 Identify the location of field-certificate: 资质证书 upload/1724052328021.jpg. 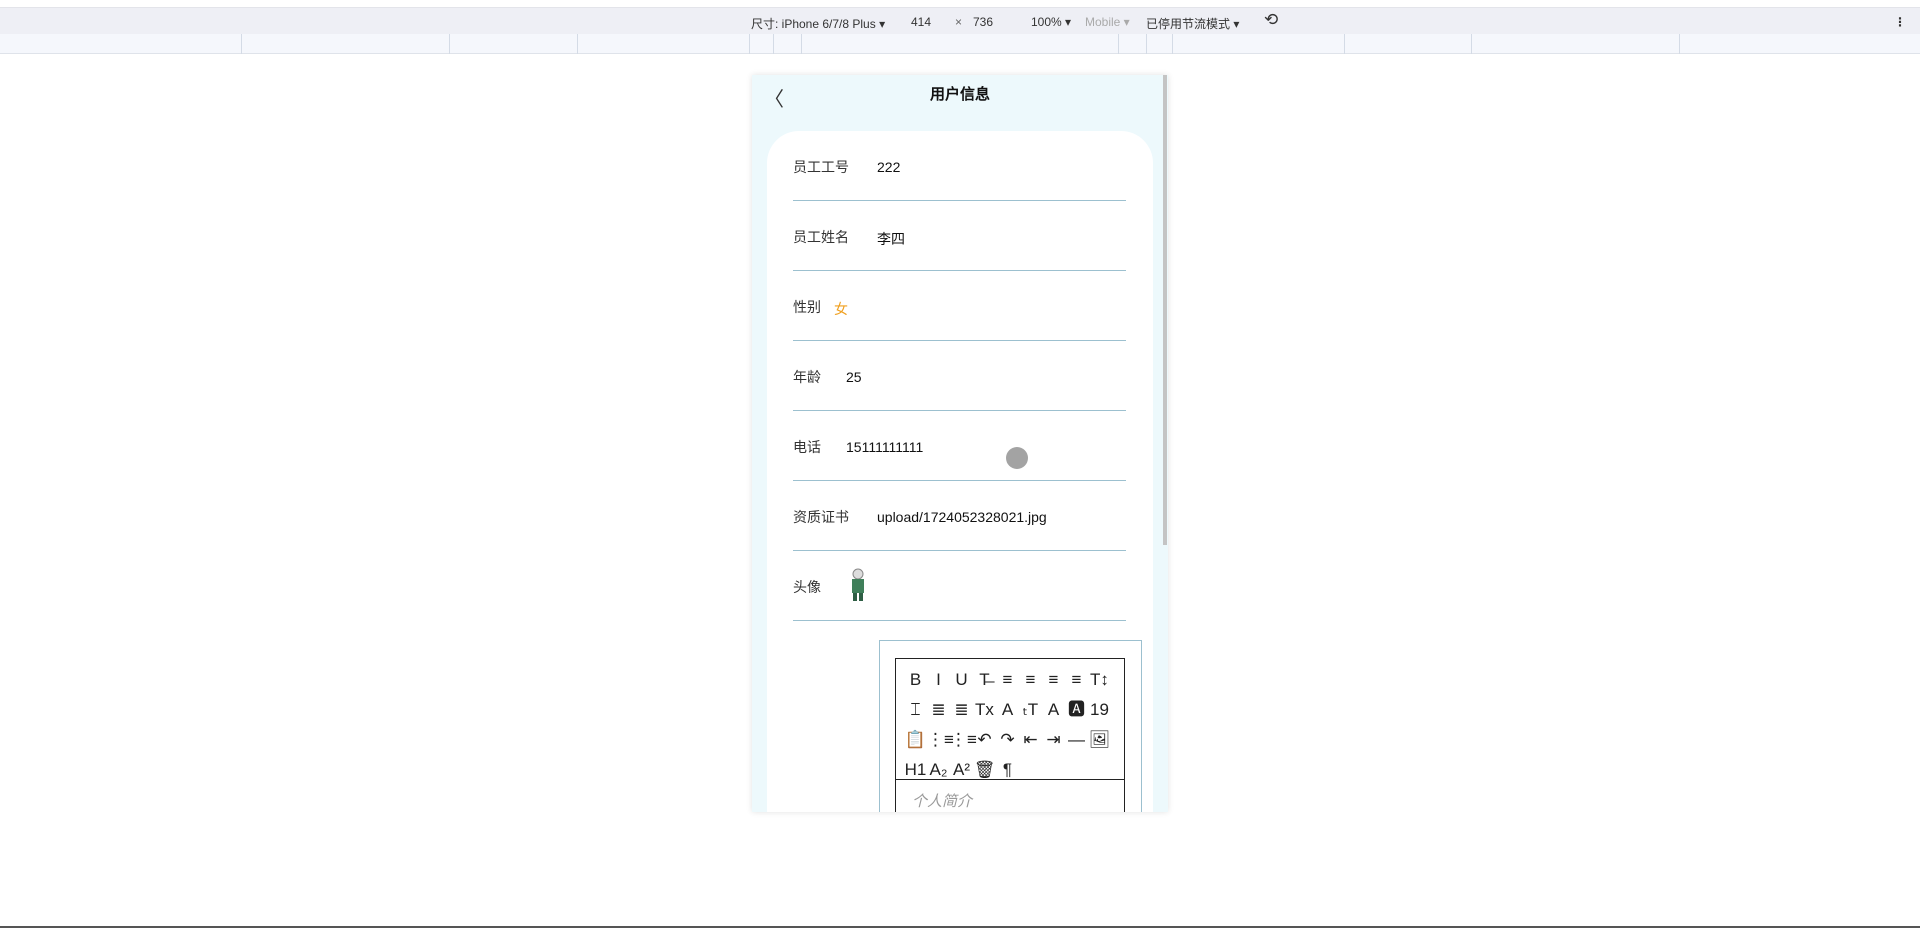
(959, 516).